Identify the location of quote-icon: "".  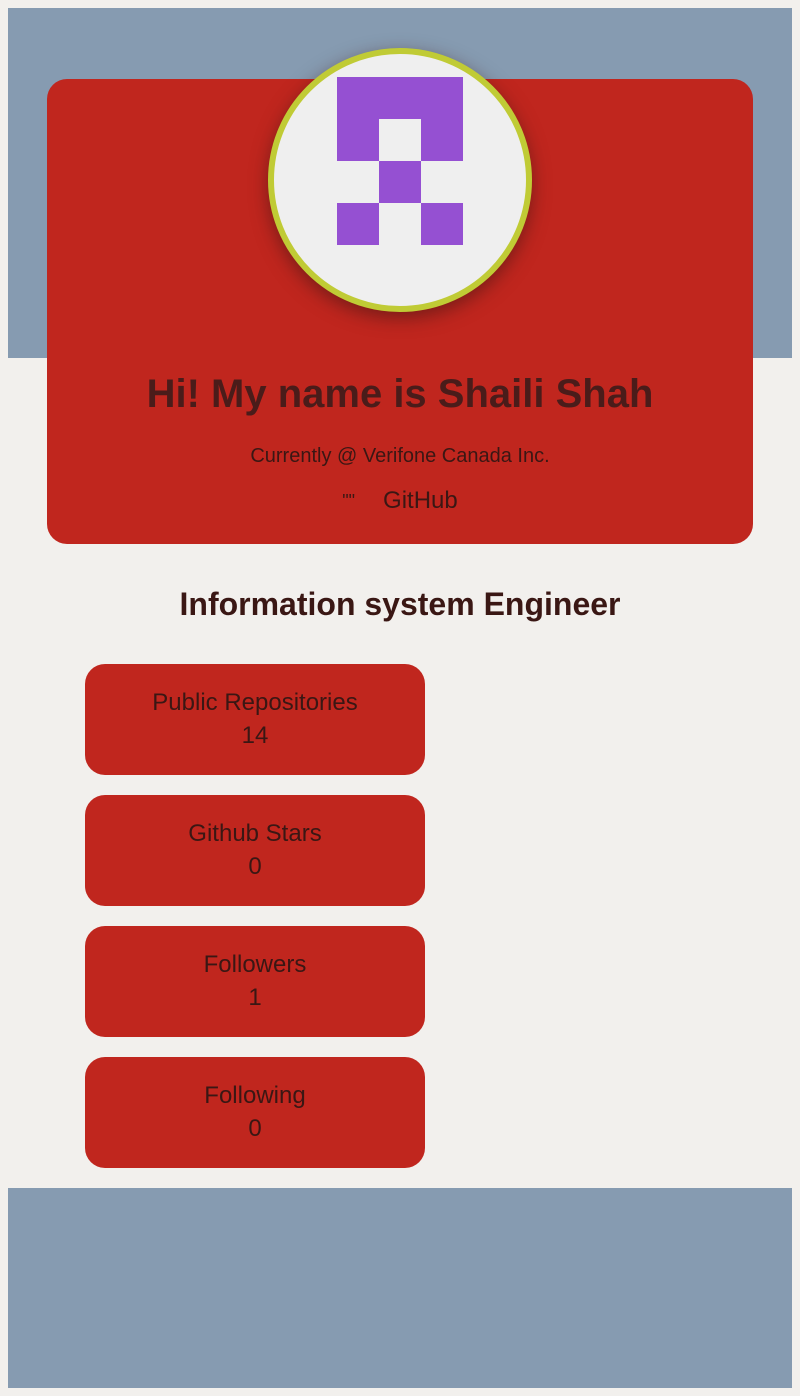
(349, 501).